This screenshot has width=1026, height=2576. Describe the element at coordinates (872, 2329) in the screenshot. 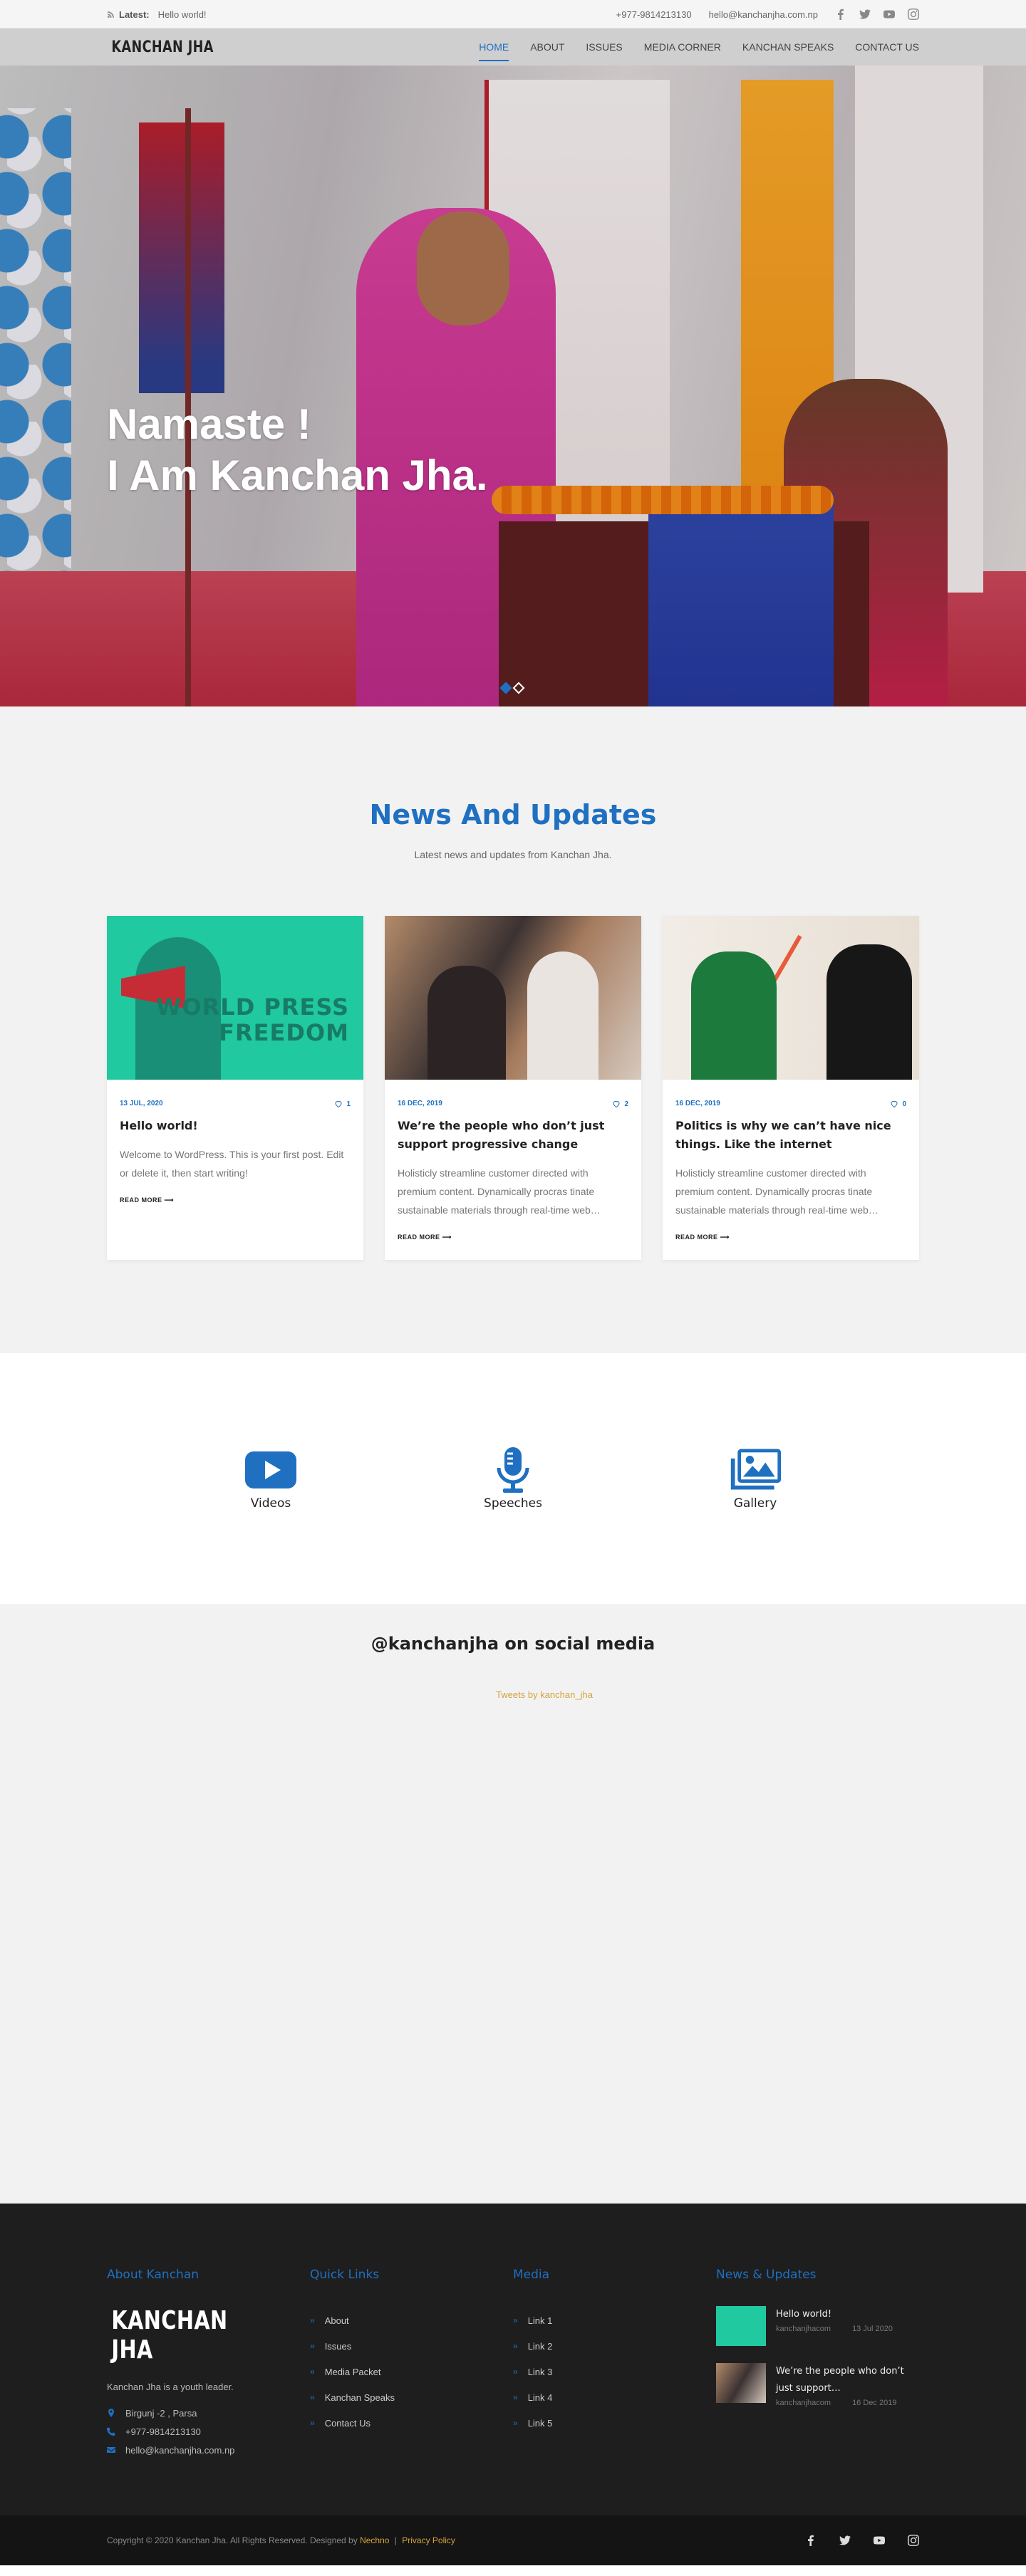

I see `footer-news-date: 13 Jul 2020` at that location.